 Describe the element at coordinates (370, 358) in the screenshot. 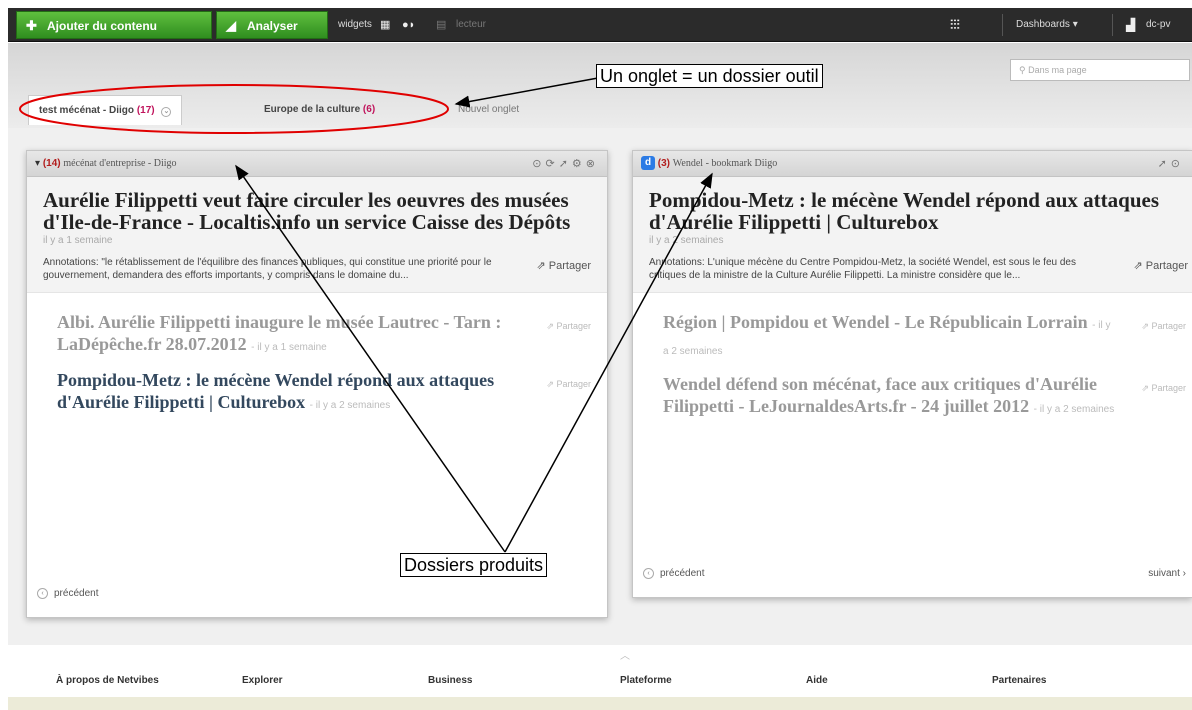

I see `folders-callout-arrow-left` at that location.